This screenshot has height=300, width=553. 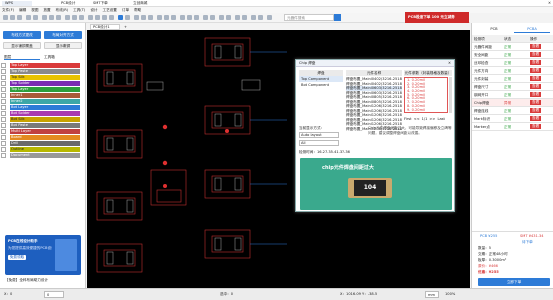 I want to click on ad-card: PCB在线设计助手 为您提供高效便捷的PCB设计服务 免费领取, so click(x=43, y=255).